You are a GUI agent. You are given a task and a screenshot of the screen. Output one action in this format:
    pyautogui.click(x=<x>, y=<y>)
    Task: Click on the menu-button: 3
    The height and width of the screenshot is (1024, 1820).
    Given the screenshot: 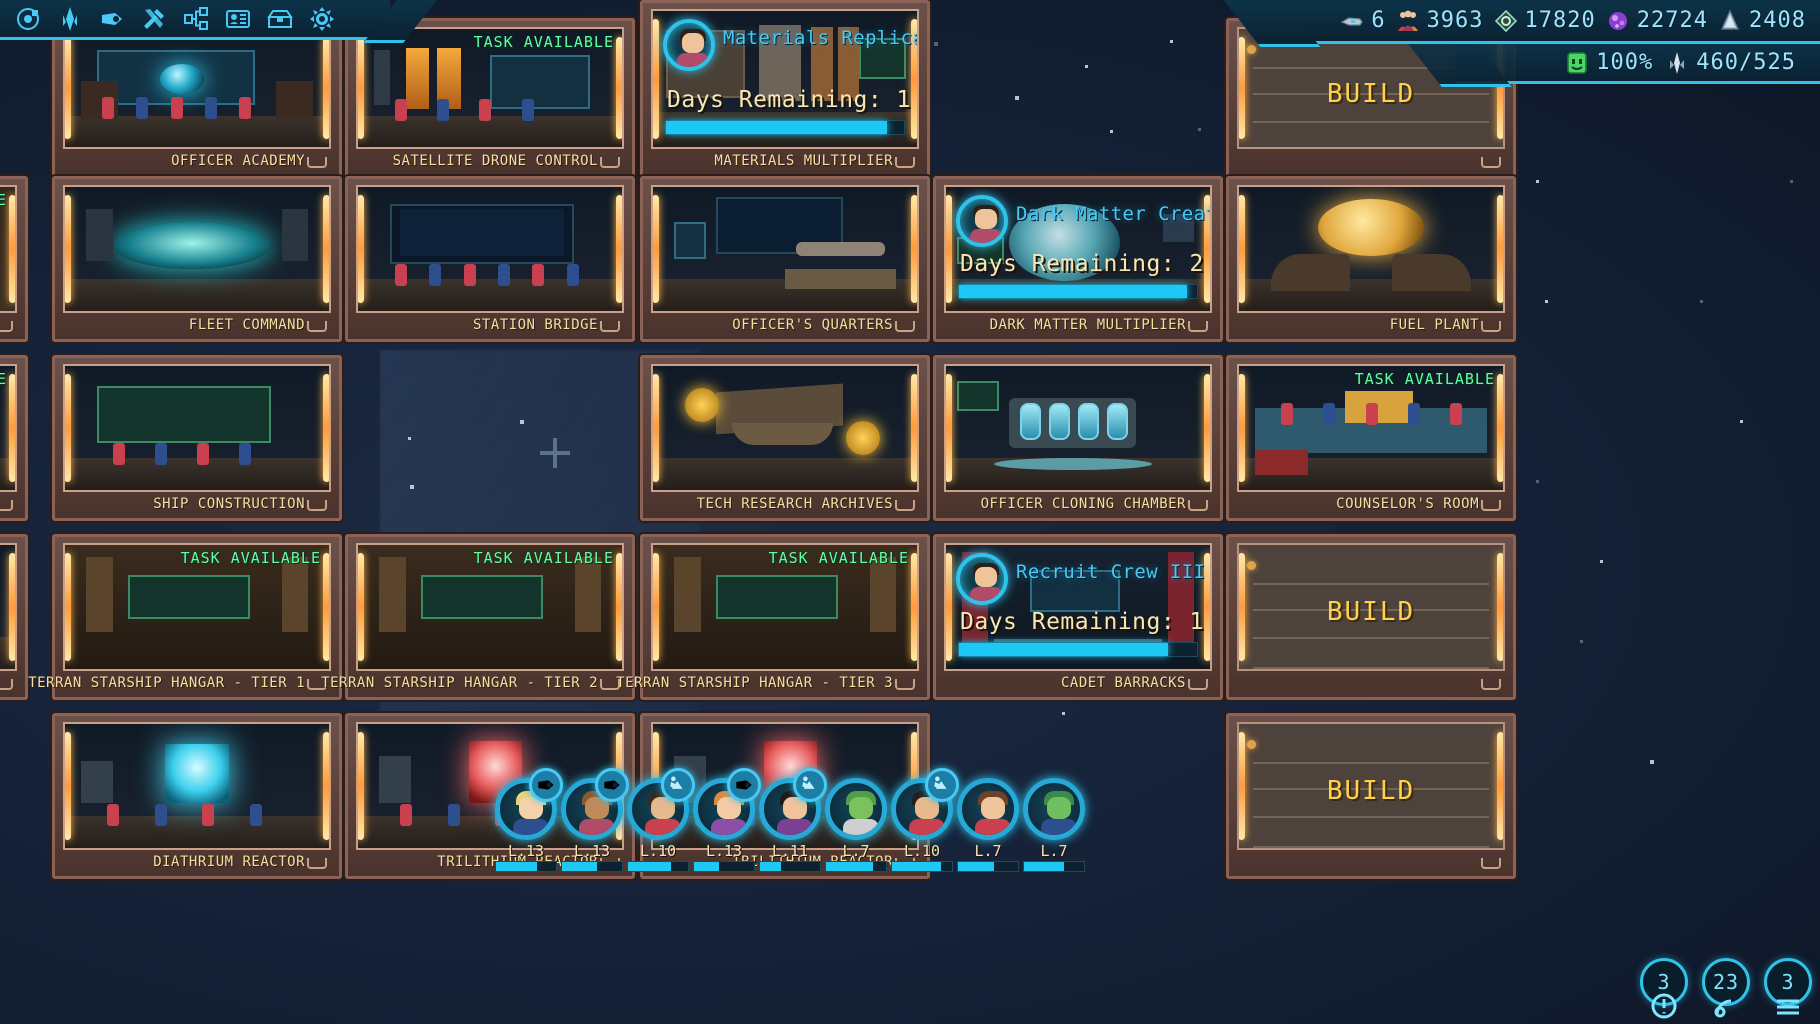 What is the action you would take?
    pyautogui.click(x=1788, y=989)
    